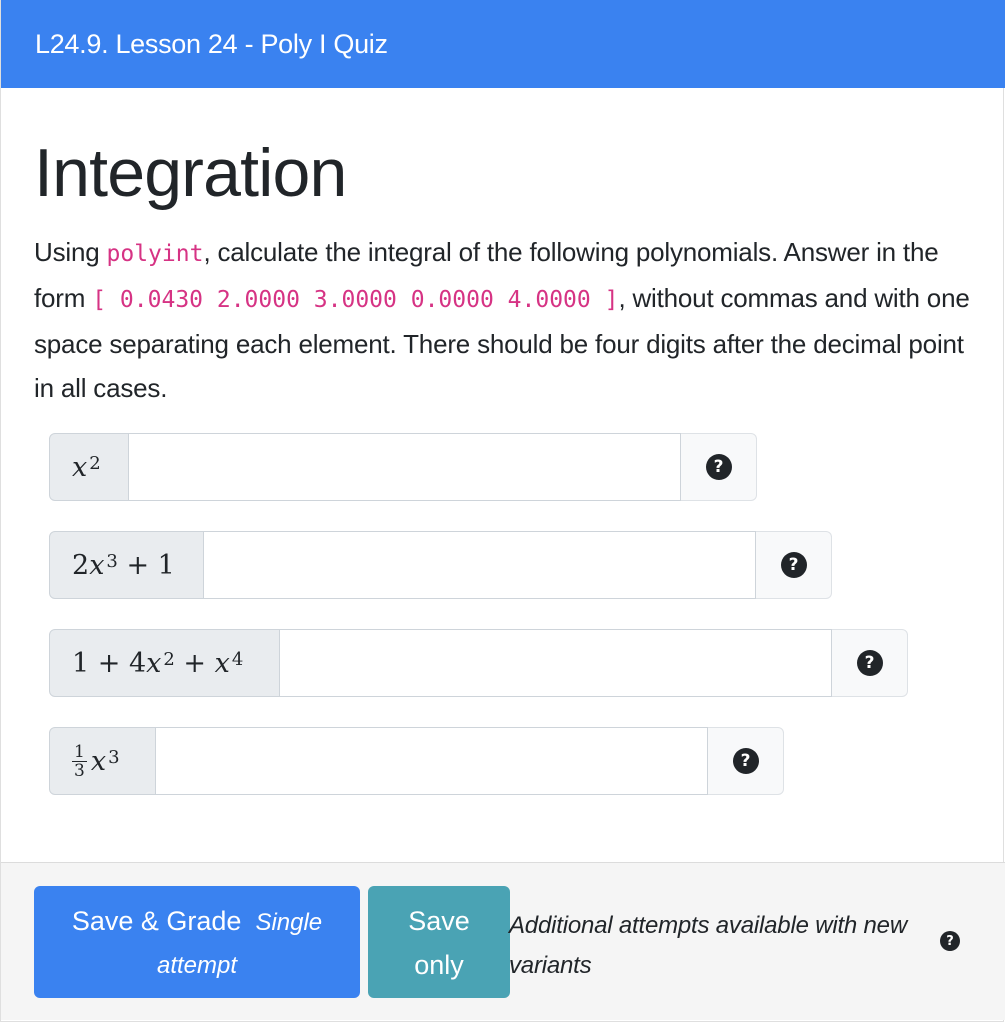 This screenshot has height=1024, width=1008. I want to click on save-grade-label-line: Save & Grade Single, so click(197, 921).